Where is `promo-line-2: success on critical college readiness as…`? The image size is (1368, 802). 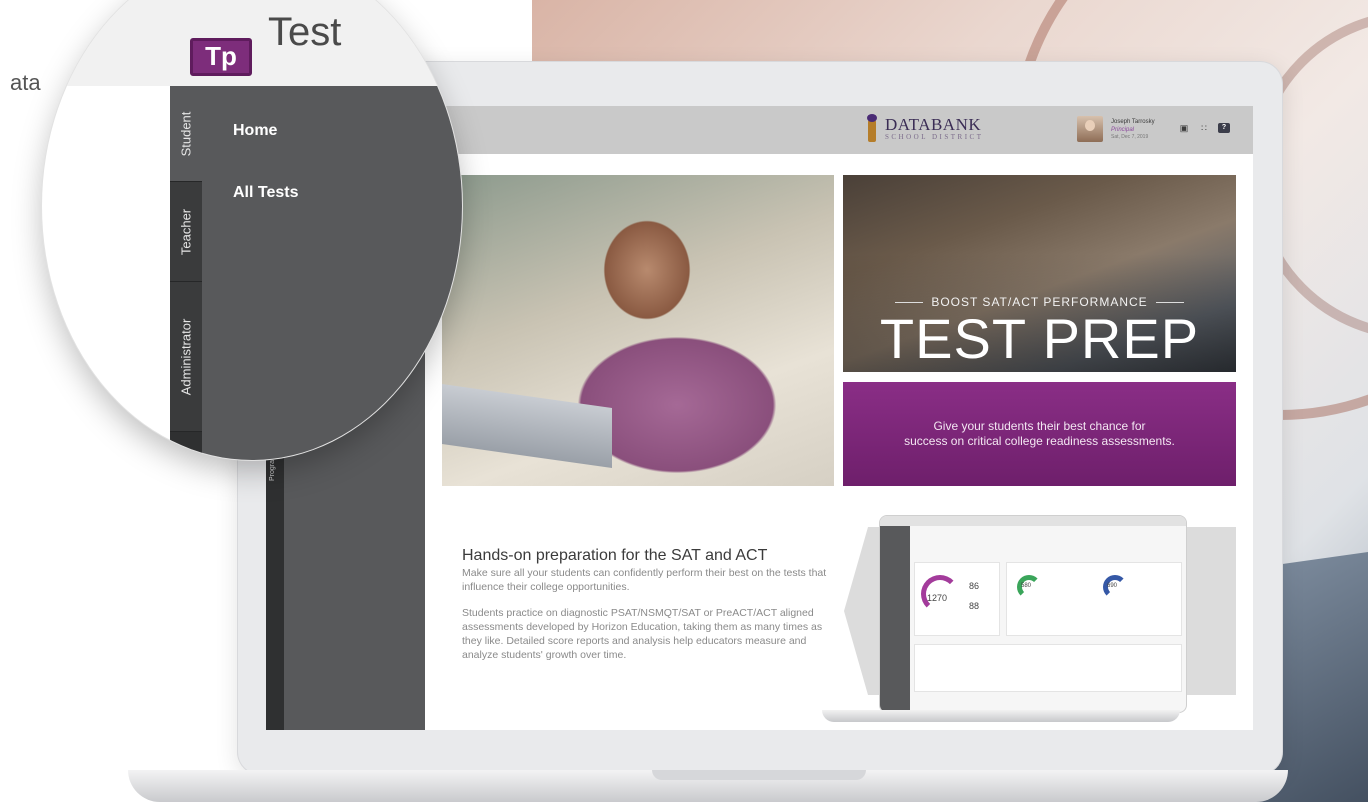 promo-line-2: success on critical college readiness as… is located at coordinates (1039, 441).